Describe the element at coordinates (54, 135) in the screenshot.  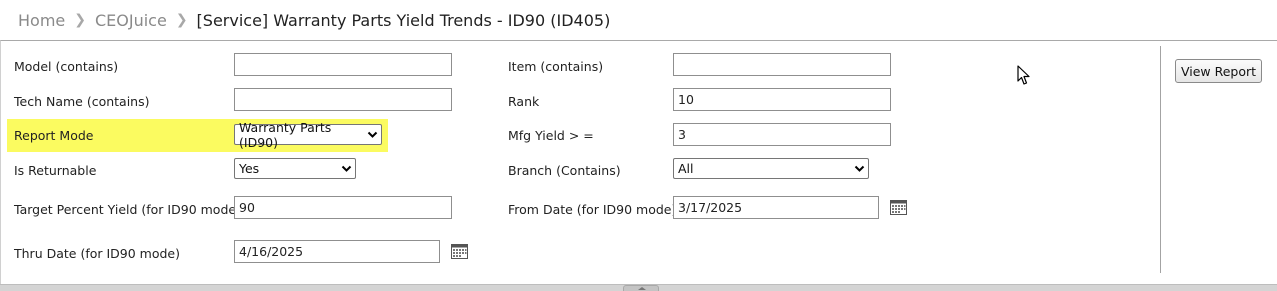
I see `report-mode-label: Report Mode` at that location.